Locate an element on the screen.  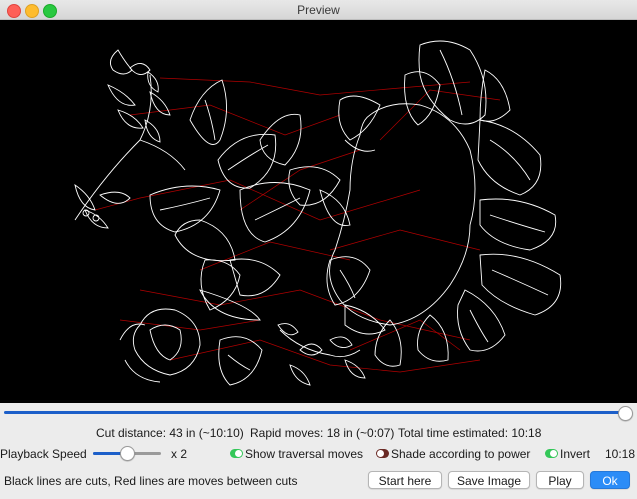
shade-power-toggle is located at coordinates (382, 453).